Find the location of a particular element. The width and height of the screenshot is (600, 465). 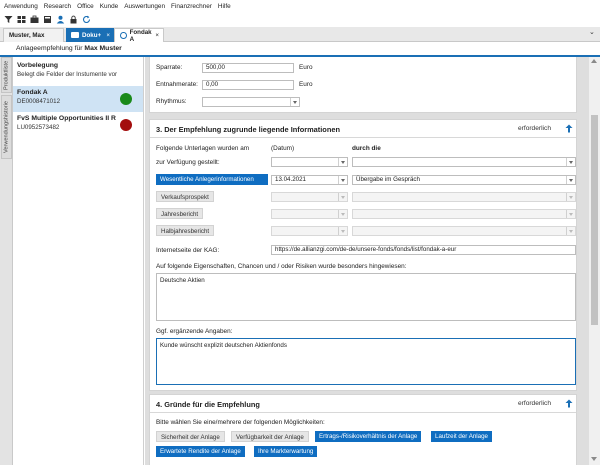

entnahme-label: Entnahmerate: is located at coordinates (177, 84).